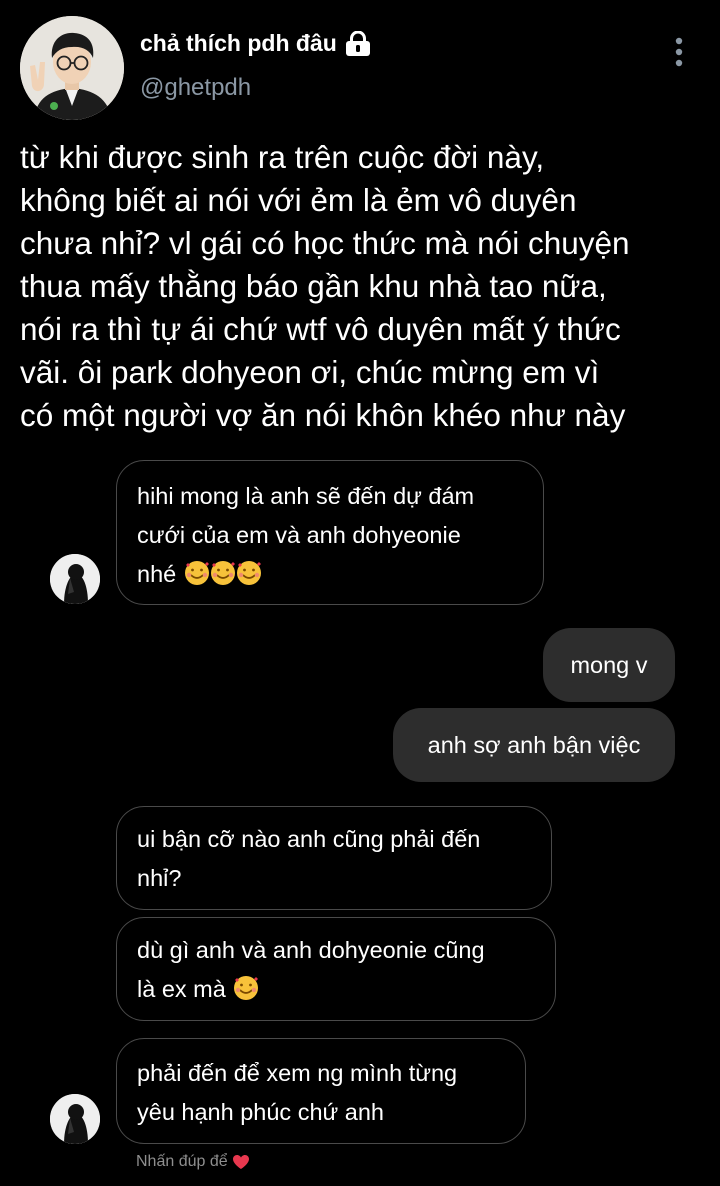  I want to click on incoming-message-bubble: ui bận cỡ nào anh cũng phải đến nhỉ?, so click(334, 858).